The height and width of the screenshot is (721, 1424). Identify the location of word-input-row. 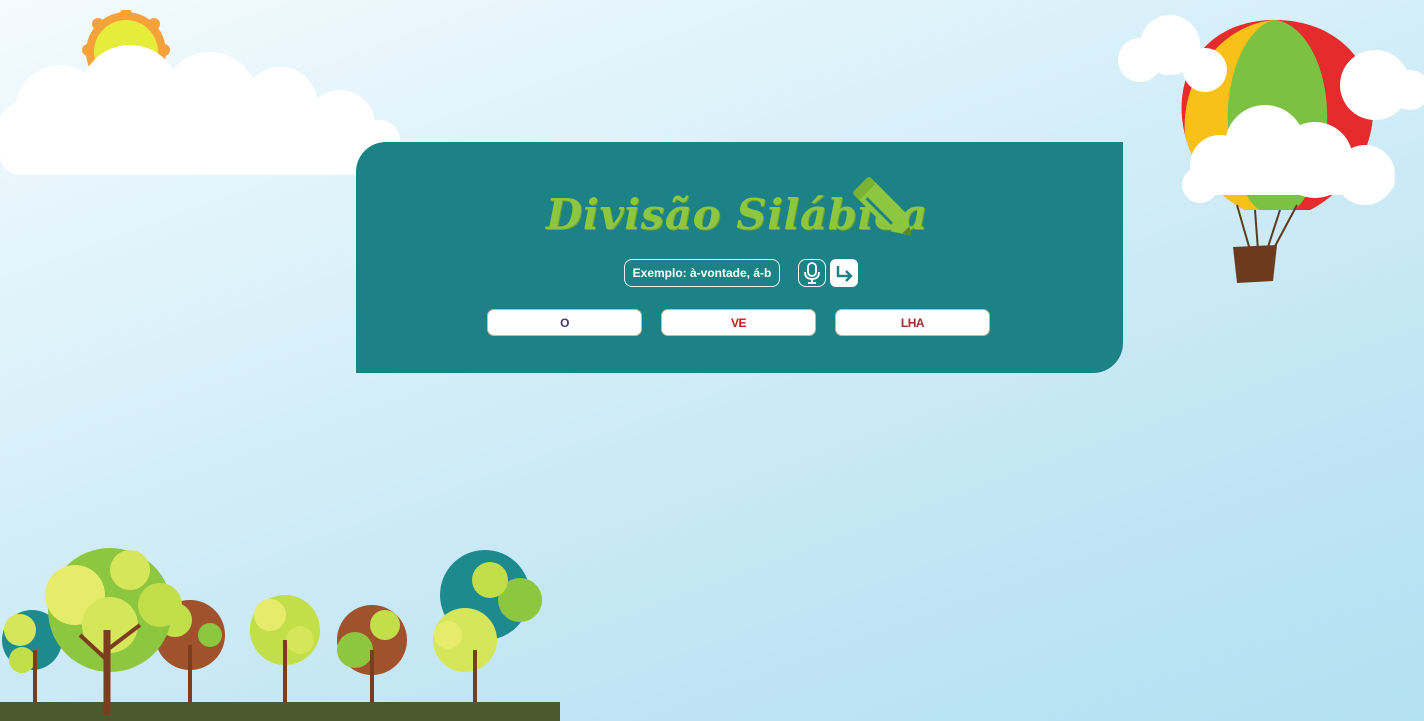
(741, 273).